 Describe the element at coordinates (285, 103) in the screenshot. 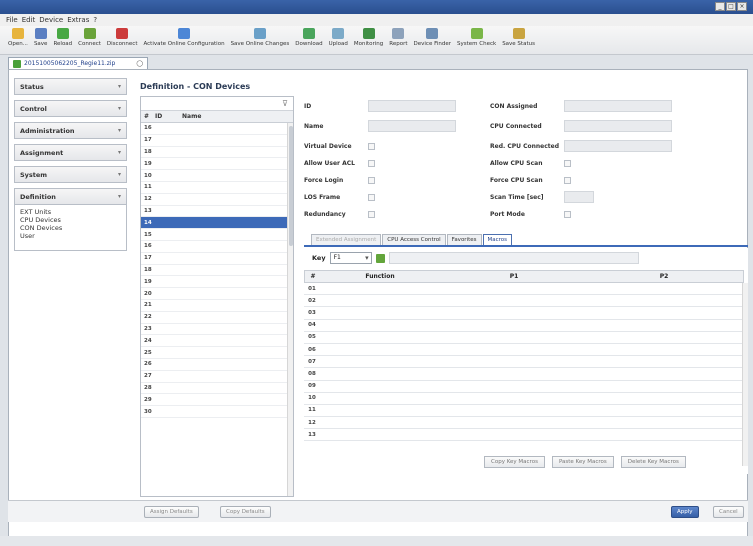

I see `filter-icon: ⊽` at that location.